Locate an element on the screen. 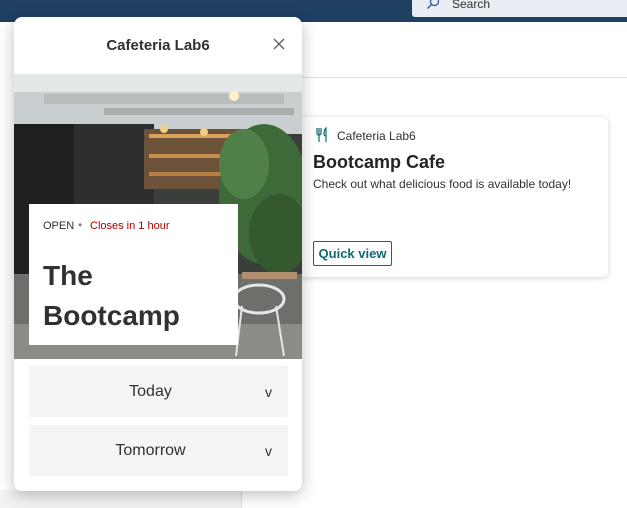 The image size is (627, 508). search-placeholder: Search is located at coordinates (471, 5).